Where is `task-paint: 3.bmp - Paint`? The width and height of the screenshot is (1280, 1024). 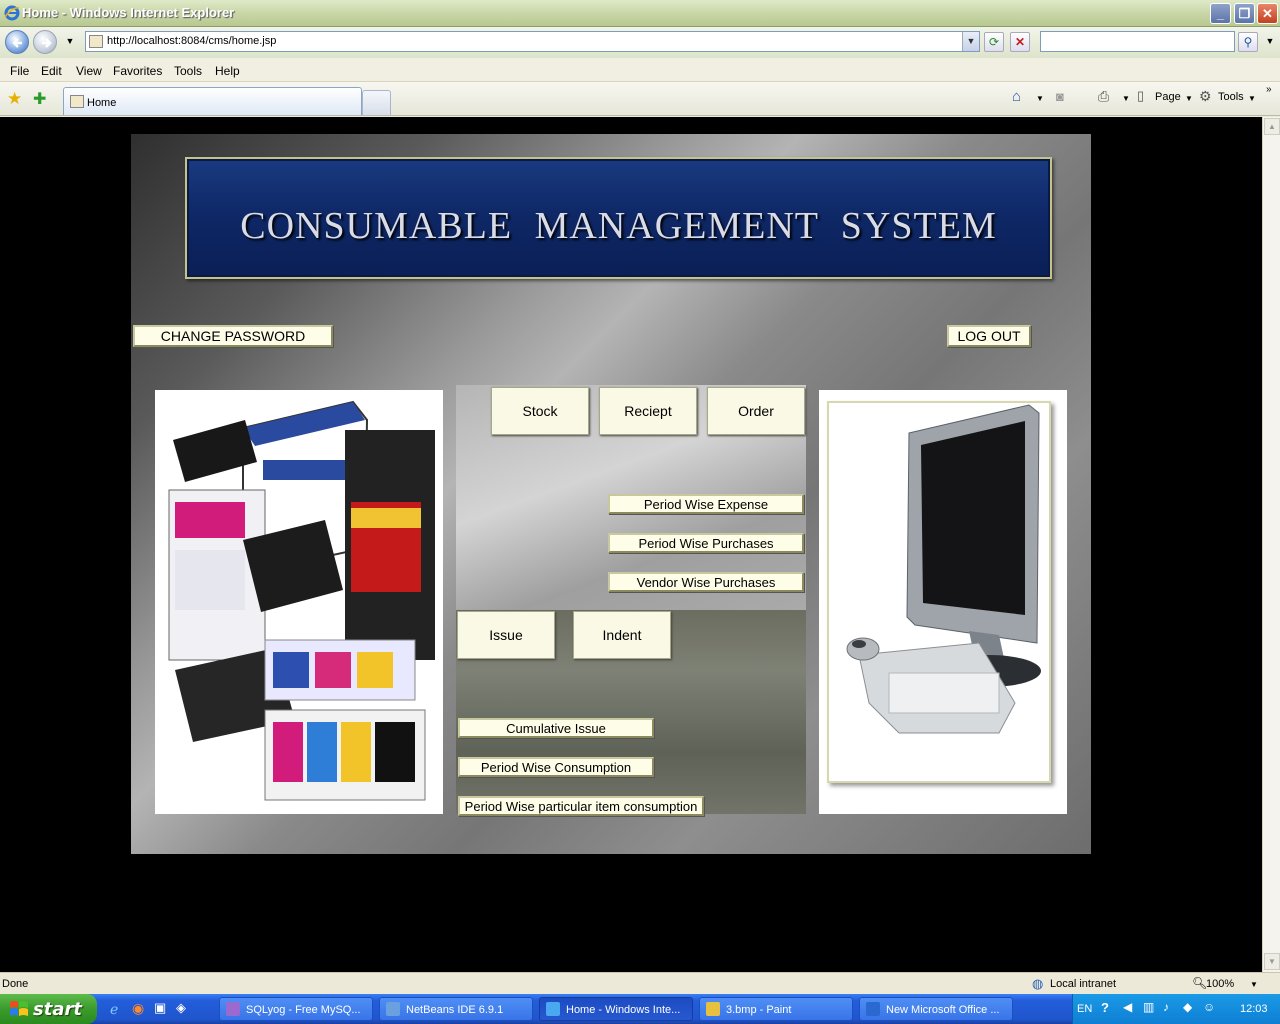
task-paint: 3.bmp - Paint is located at coordinates (776, 1009).